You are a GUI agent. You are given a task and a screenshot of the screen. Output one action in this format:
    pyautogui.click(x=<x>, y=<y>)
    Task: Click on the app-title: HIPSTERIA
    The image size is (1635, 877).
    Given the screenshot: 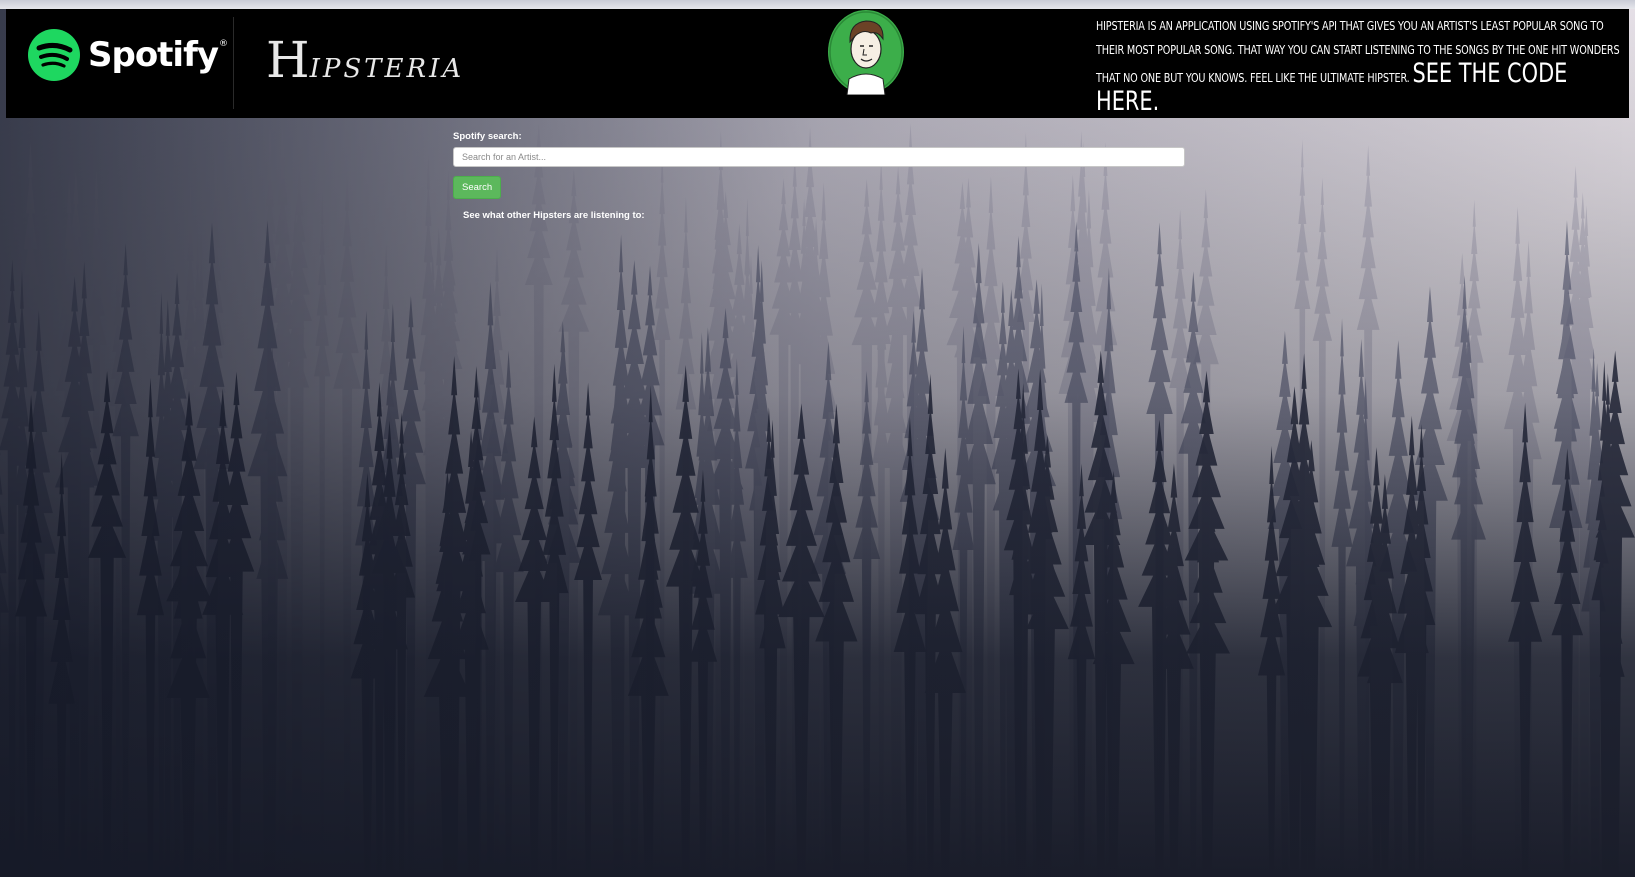 What is the action you would take?
    pyautogui.click(x=365, y=60)
    